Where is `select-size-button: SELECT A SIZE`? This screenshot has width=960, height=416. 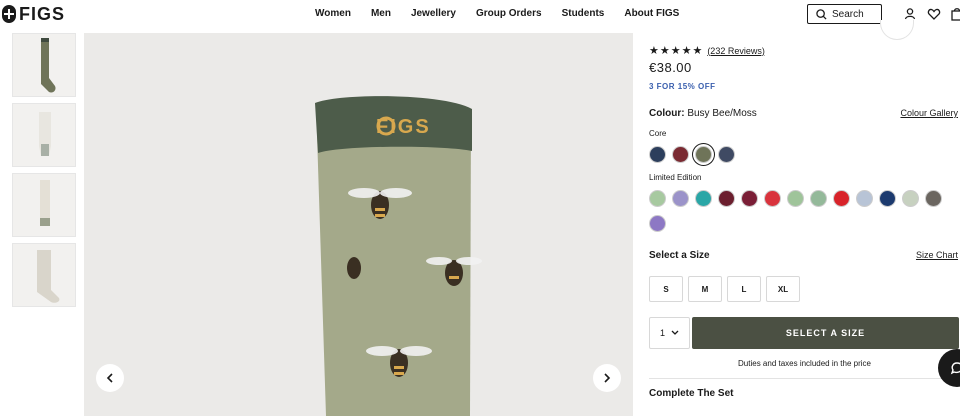 select-size-button: SELECT A SIZE is located at coordinates (825, 333).